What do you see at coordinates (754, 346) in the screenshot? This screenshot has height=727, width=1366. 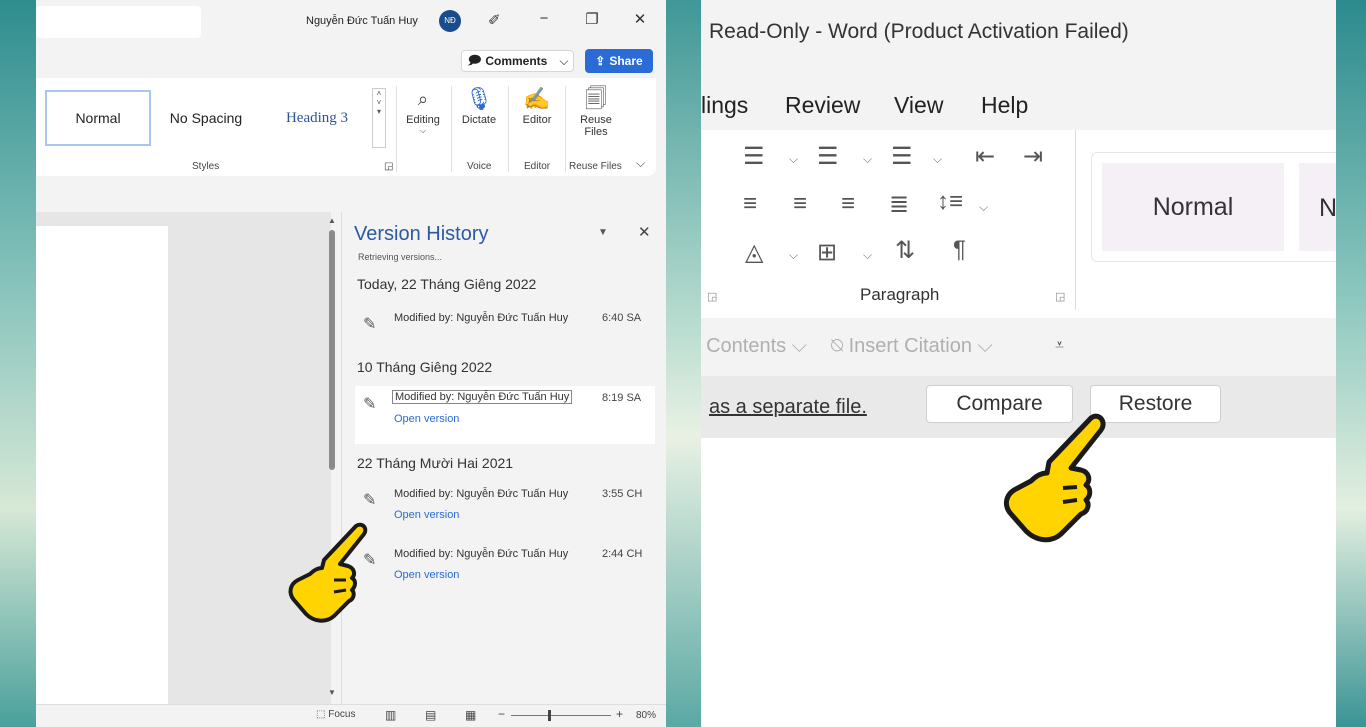 I see `table-of-contents-button: f Contents ⌵` at bounding box center [754, 346].